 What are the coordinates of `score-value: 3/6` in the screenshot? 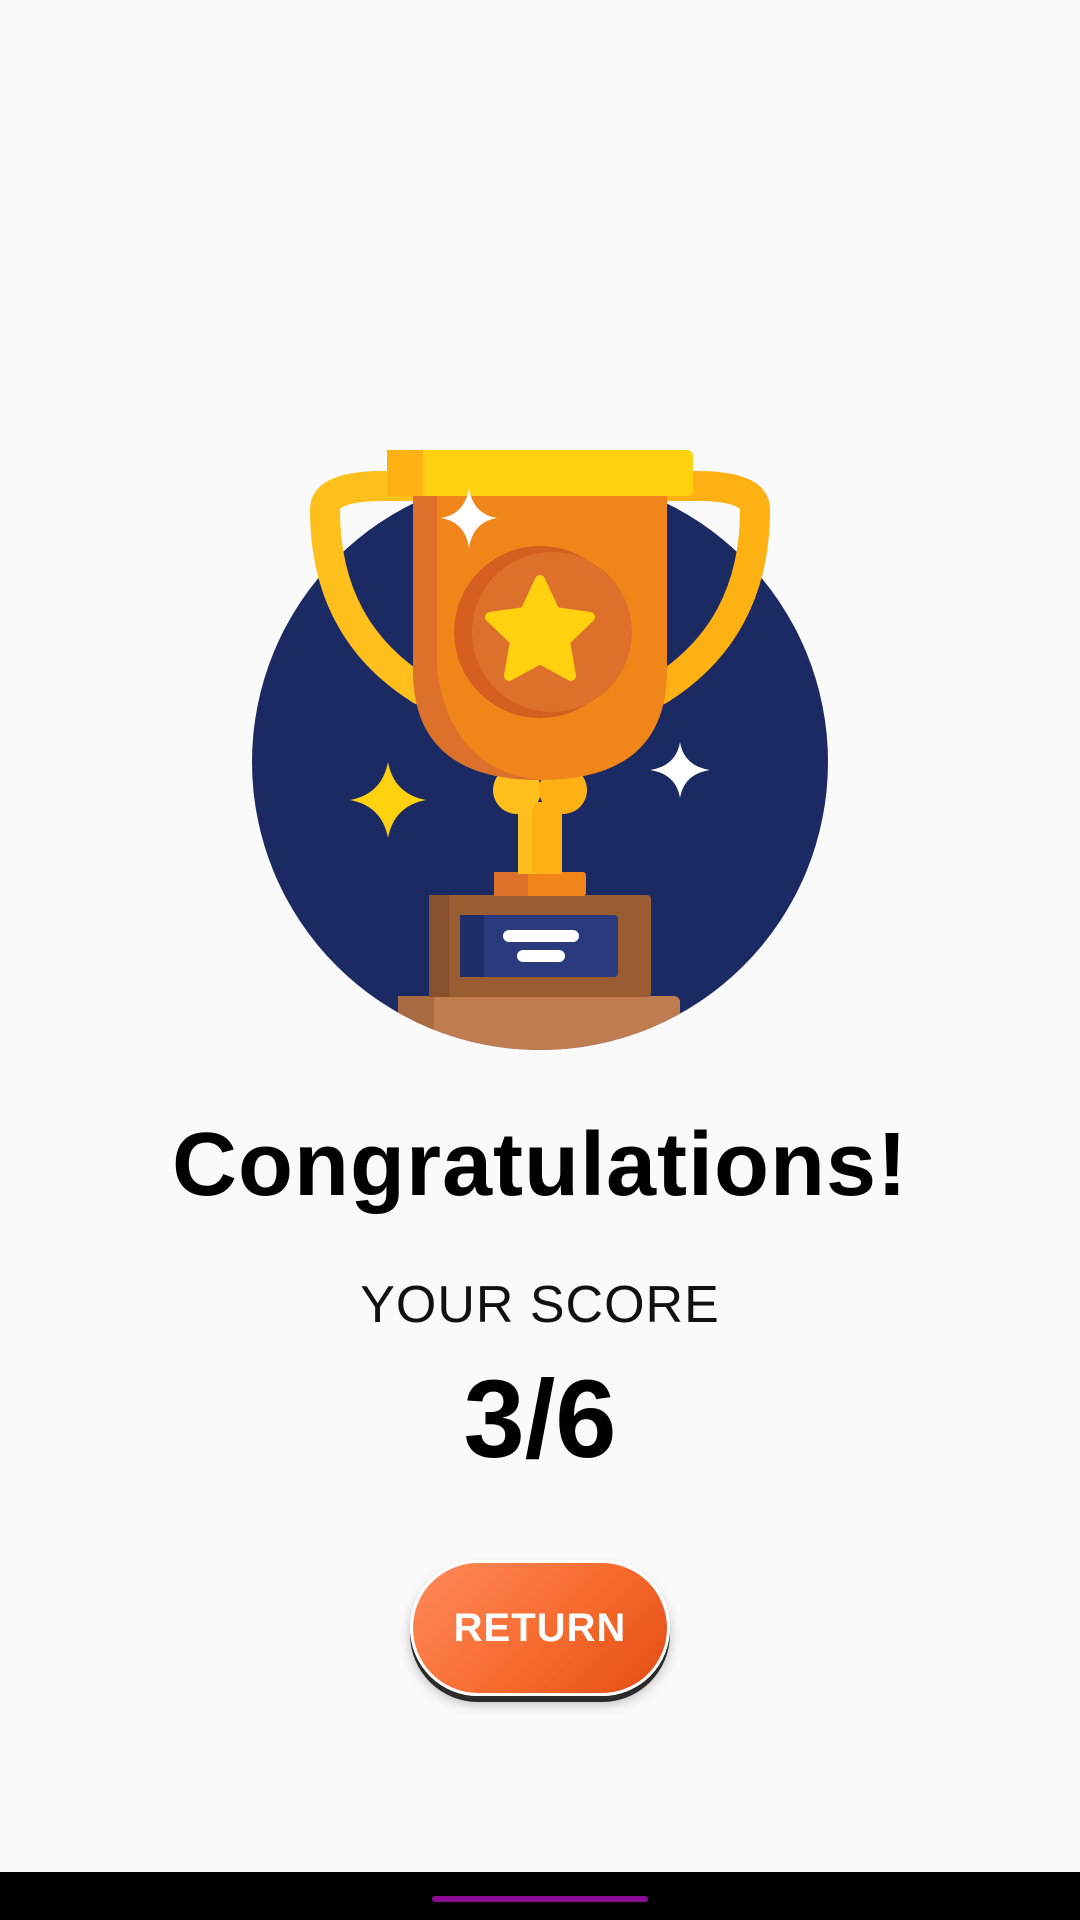 It's located at (540, 1419).